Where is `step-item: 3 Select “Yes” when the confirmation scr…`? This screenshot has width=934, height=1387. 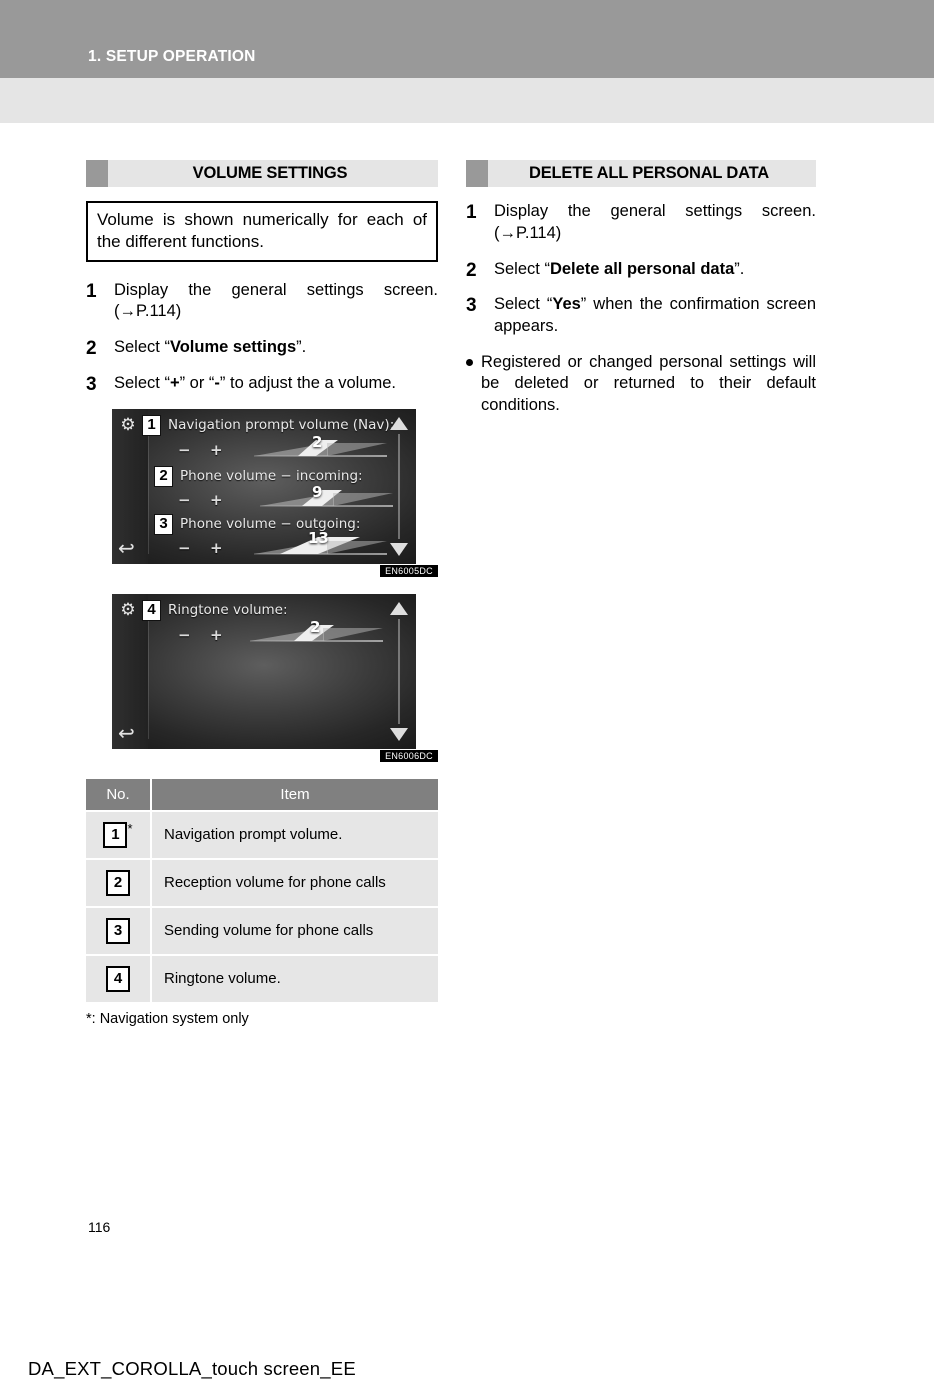
step-item: 3 Select “Yes” when the confirmation scr… is located at coordinates (641, 316).